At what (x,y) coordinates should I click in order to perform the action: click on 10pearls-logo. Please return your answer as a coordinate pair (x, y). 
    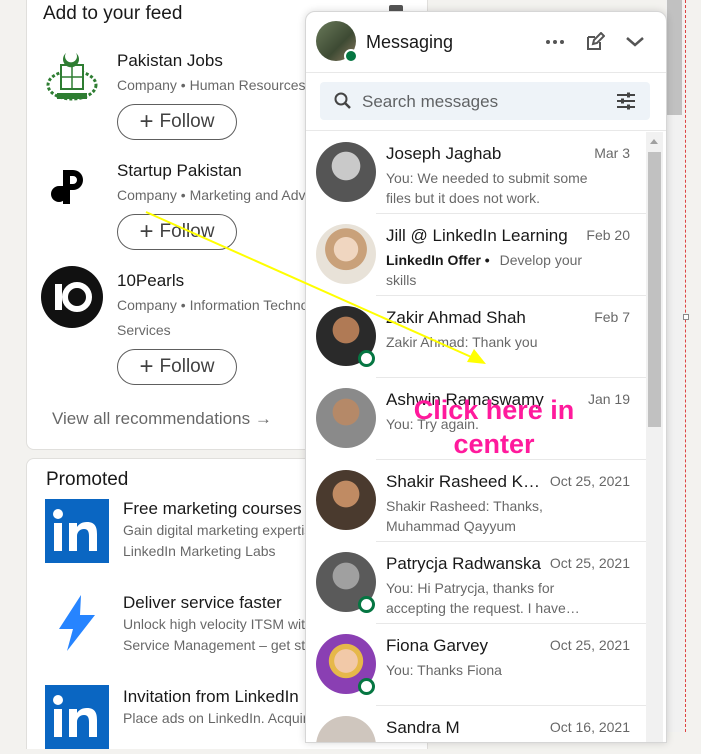
    Looking at the image, I should click on (72, 297).